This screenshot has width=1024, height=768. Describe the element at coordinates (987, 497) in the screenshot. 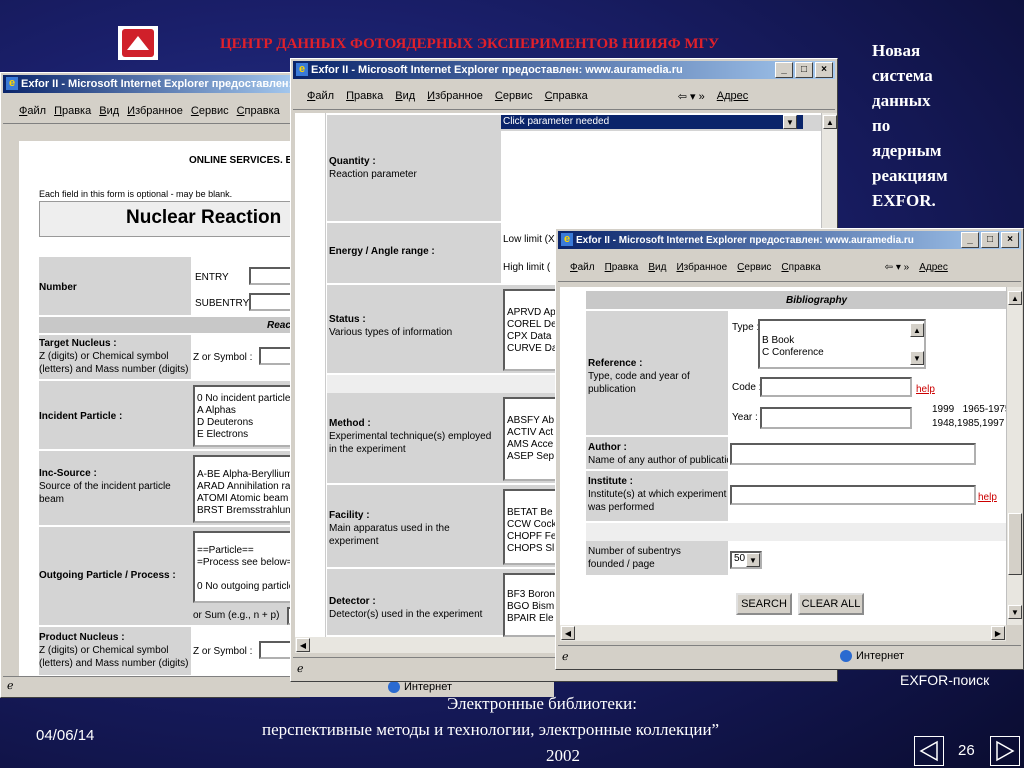

I see `institute-help-link: help` at that location.